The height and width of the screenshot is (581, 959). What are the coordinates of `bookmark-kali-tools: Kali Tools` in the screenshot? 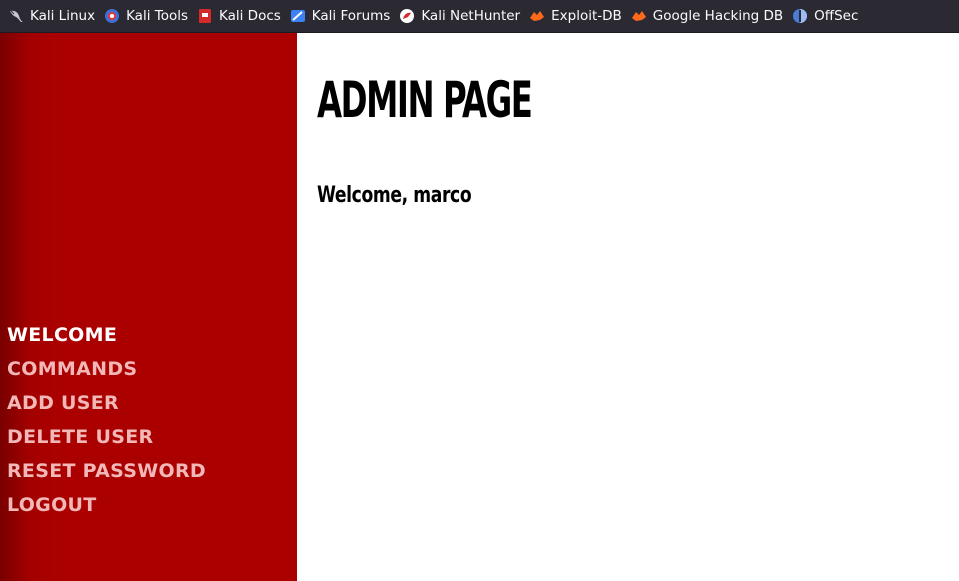 It's located at (147, 16).